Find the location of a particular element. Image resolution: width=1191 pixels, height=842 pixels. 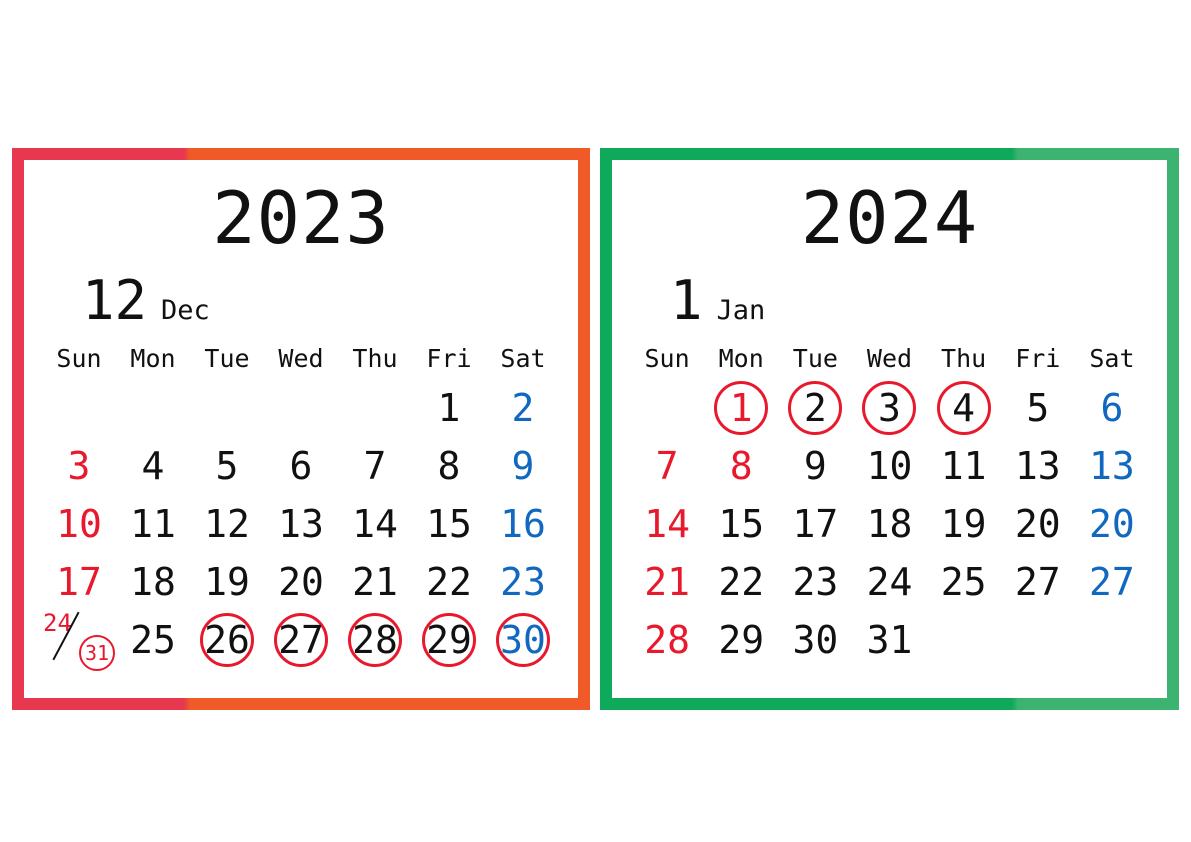

day-cell-13: 13 is located at coordinates (1038, 466).